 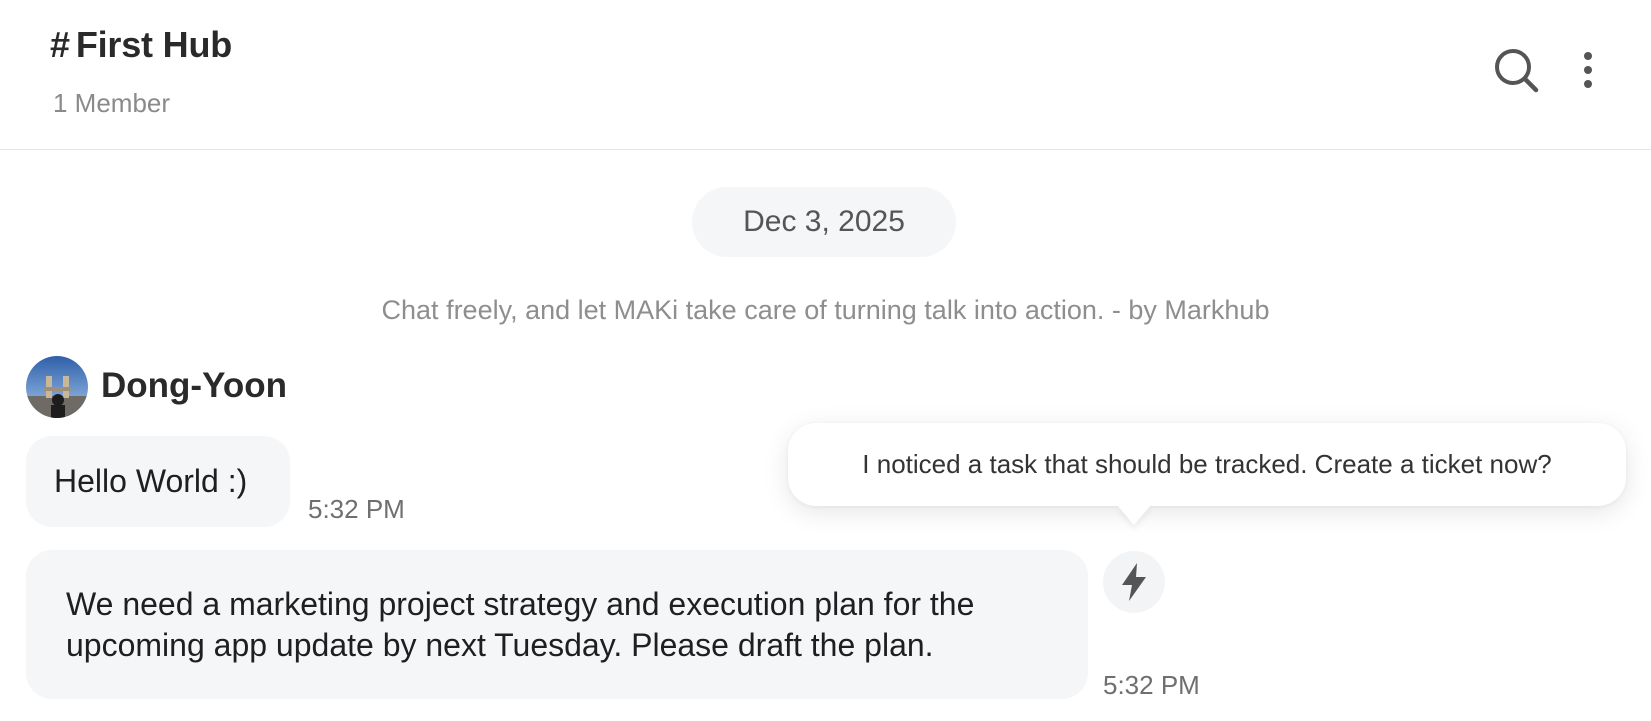 I want to click on hash-icon: #, so click(x=60, y=44).